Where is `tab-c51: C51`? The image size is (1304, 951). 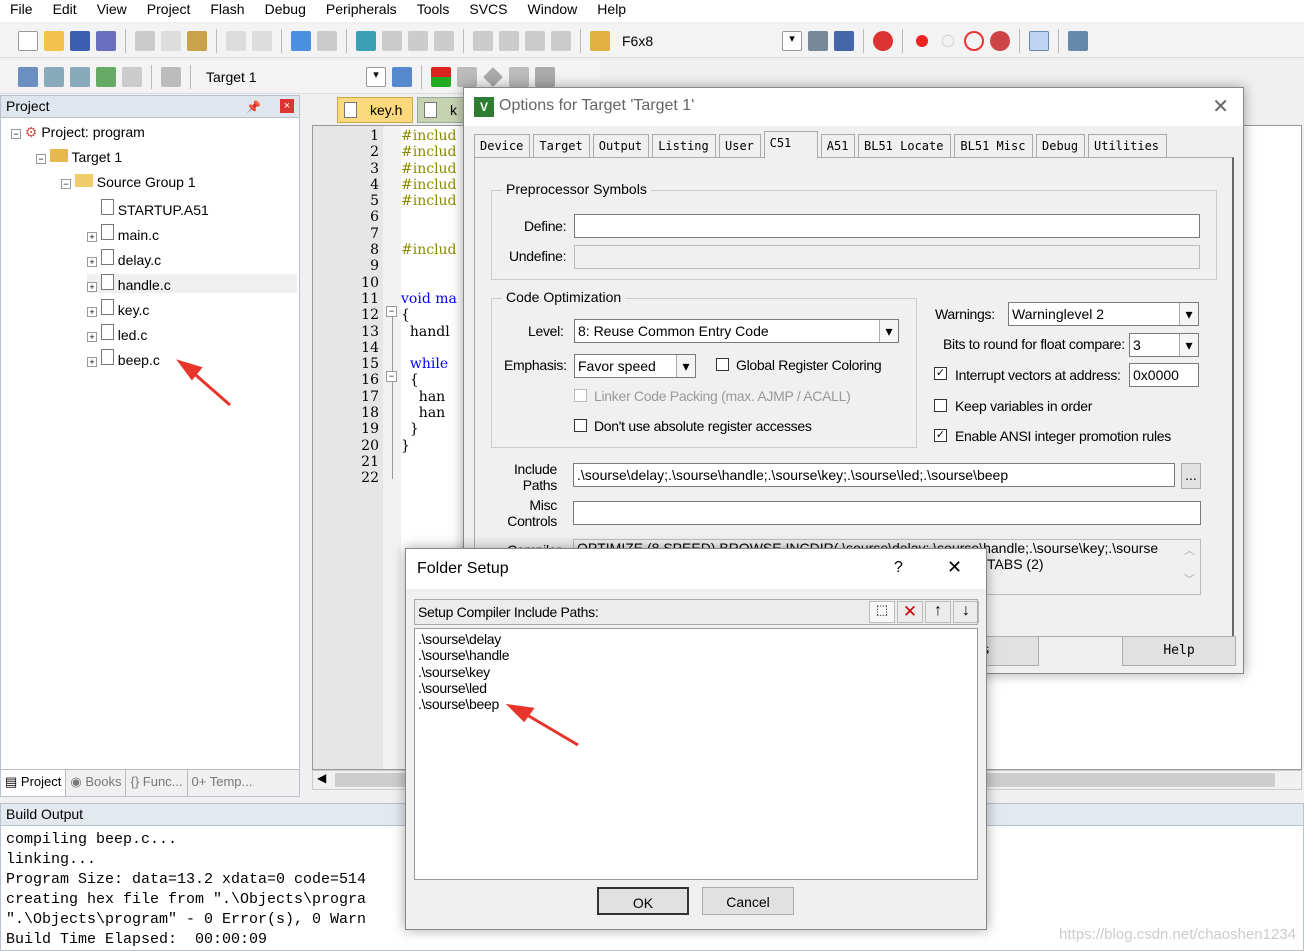 tab-c51: C51 is located at coordinates (790, 145).